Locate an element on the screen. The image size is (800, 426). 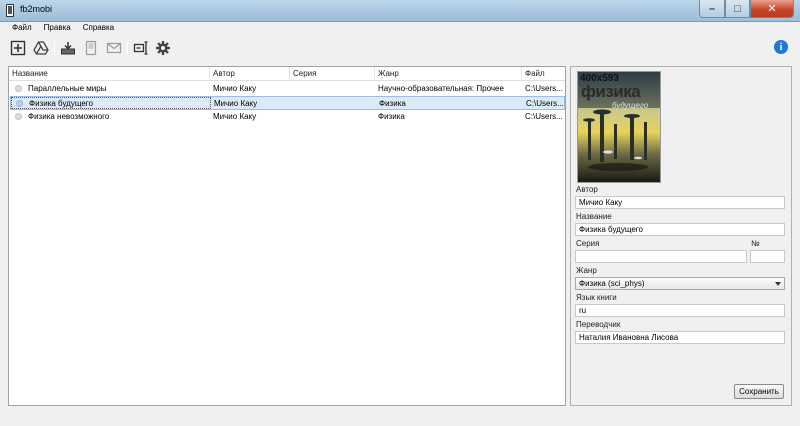
window-bottom-edge is located at coordinates (400, 418).